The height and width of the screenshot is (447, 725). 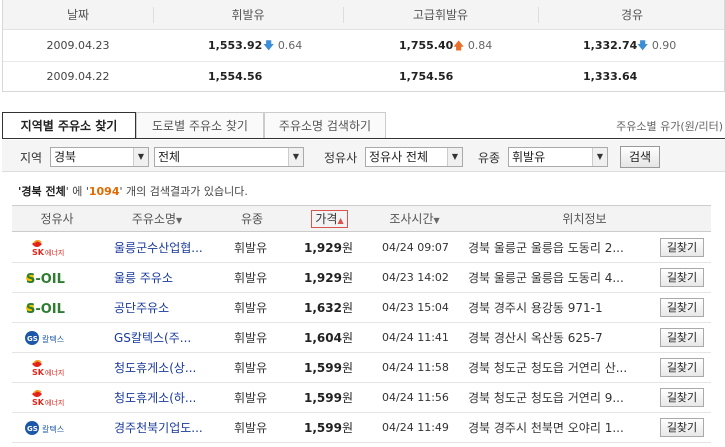 What do you see at coordinates (414, 219) in the screenshot?
I see `col-time-sort: 조사시간▼` at bounding box center [414, 219].